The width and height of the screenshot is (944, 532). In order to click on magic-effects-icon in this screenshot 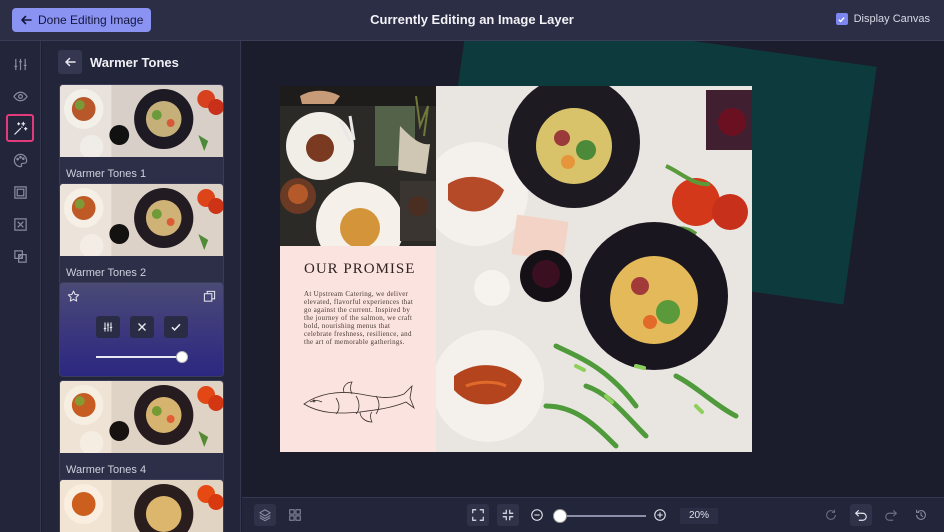, I will do `click(20, 128)`.